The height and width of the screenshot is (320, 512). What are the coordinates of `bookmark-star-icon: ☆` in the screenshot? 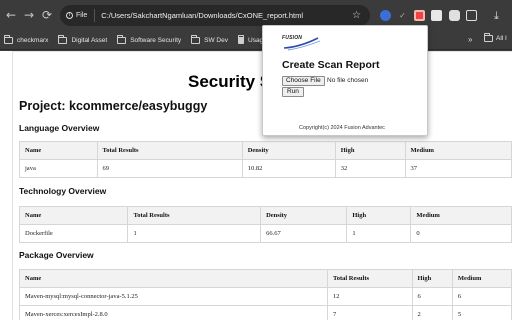 It's located at (356, 15).